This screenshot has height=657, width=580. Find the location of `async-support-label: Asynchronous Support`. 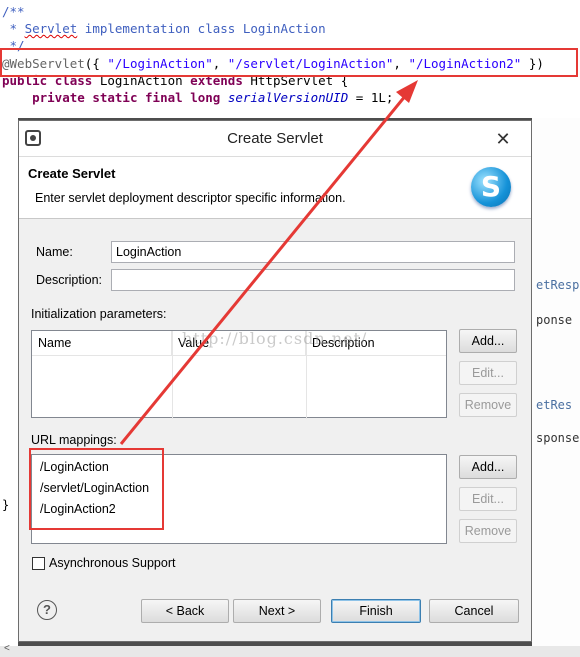

async-support-label: Asynchronous Support is located at coordinates (112, 563).